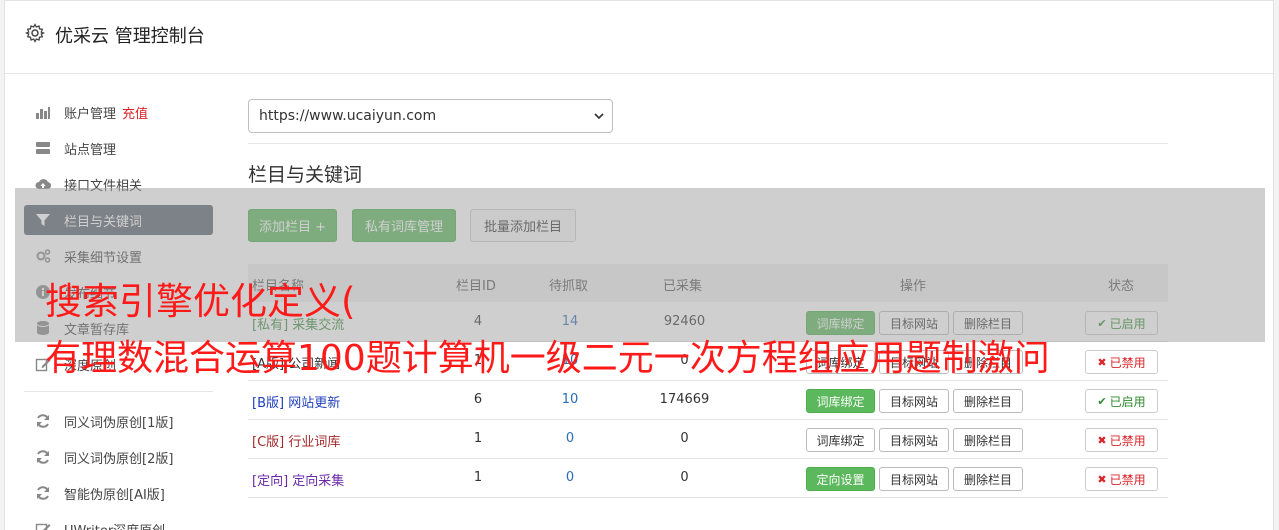 Image resolution: width=1279 pixels, height=530 pixels. What do you see at coordinates (478, 399) in the screenshot?
I see `column-id: 6` at bounding box center [478, 399].